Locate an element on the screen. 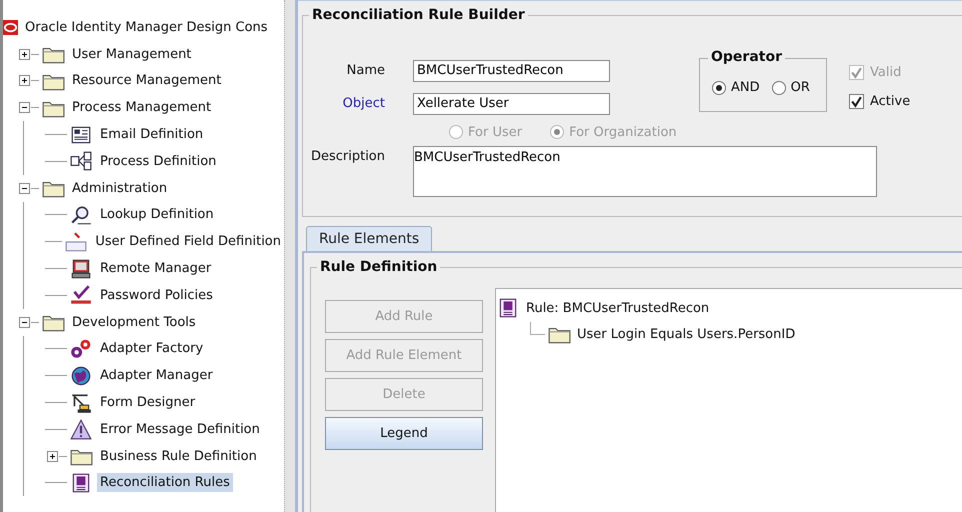  field-link: Object is located at coordinates (358, 103).